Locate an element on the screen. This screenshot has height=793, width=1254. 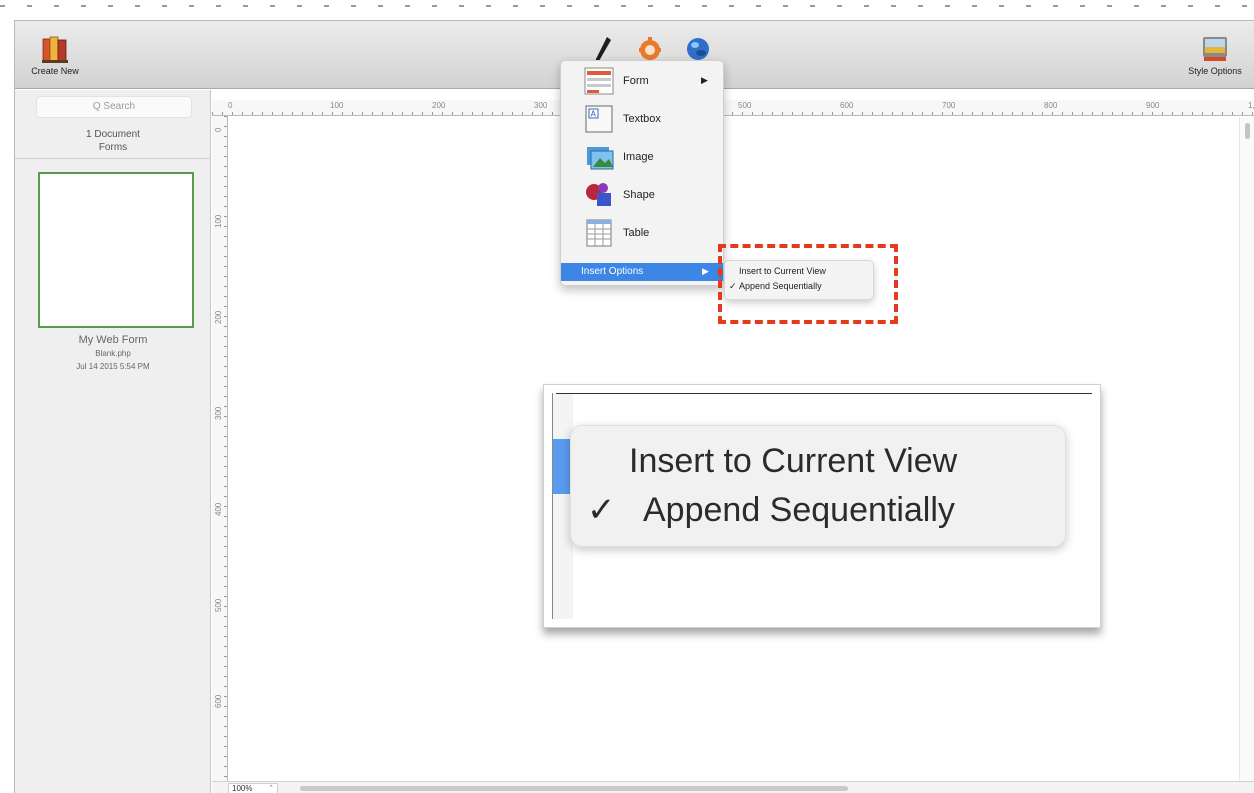
status-bar: 100% ⌃ is located at coordinates (733, 787).